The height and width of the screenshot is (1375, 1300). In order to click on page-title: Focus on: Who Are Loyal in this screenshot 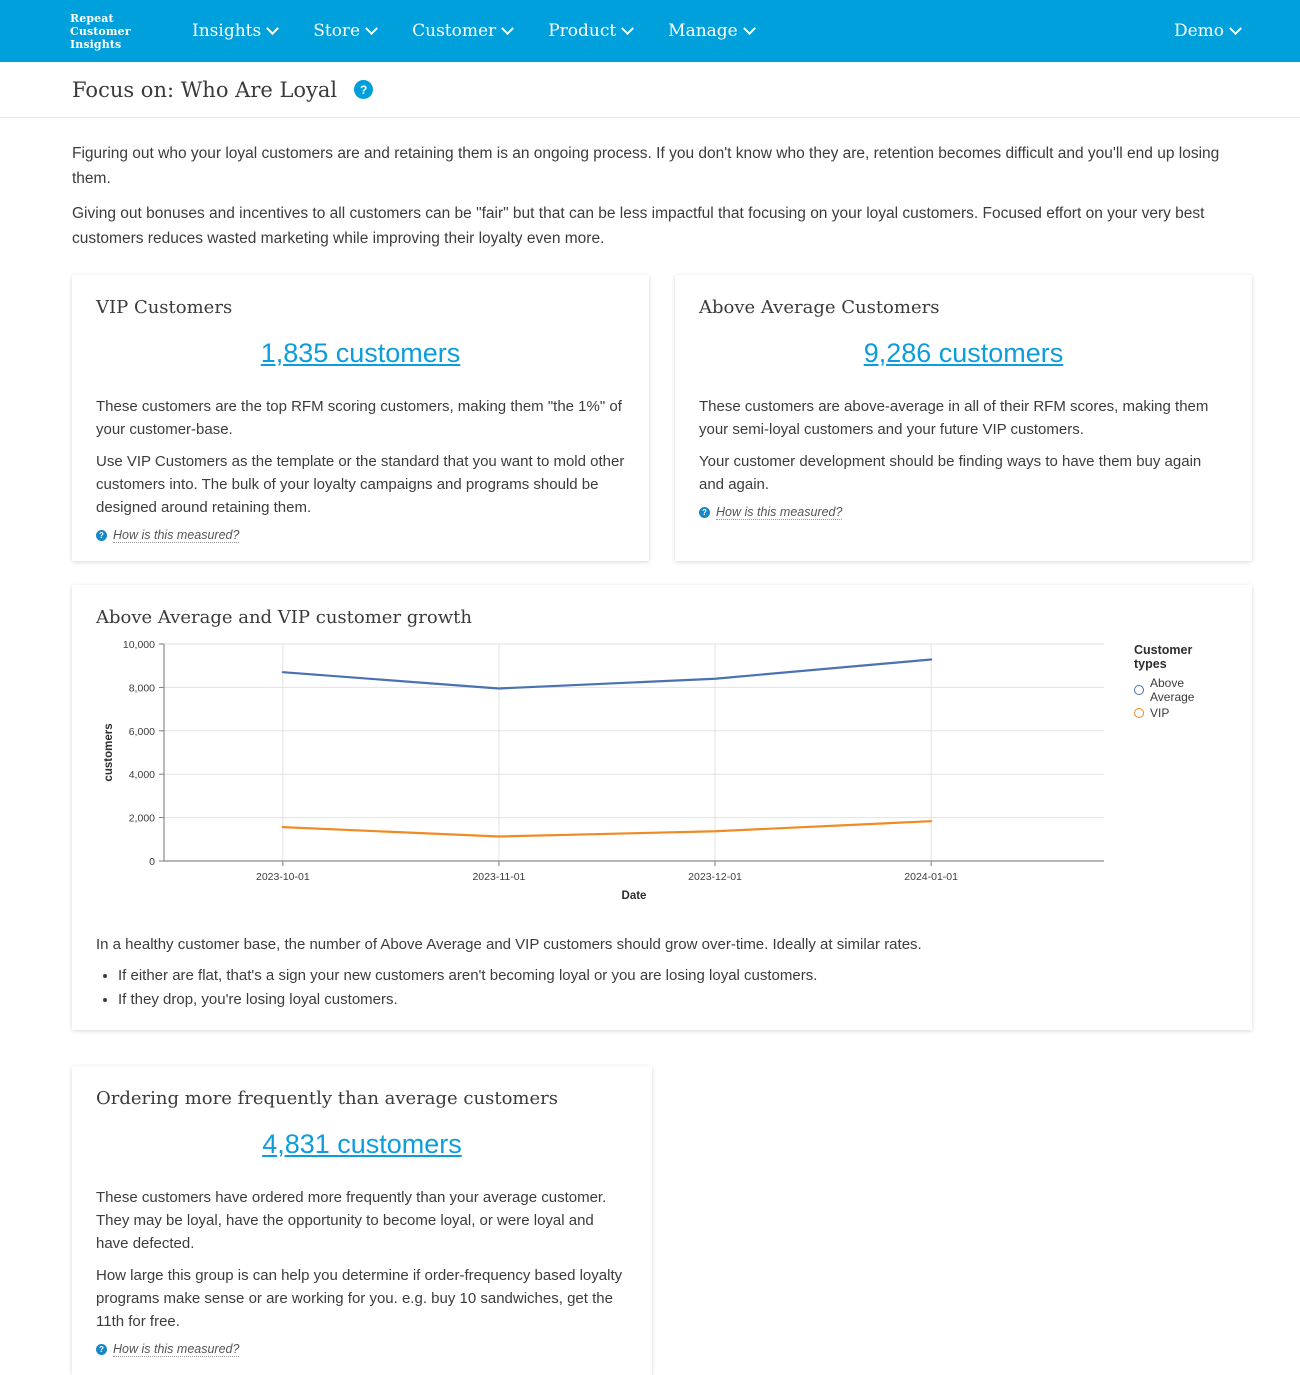, I will do `click(205, 89)`.